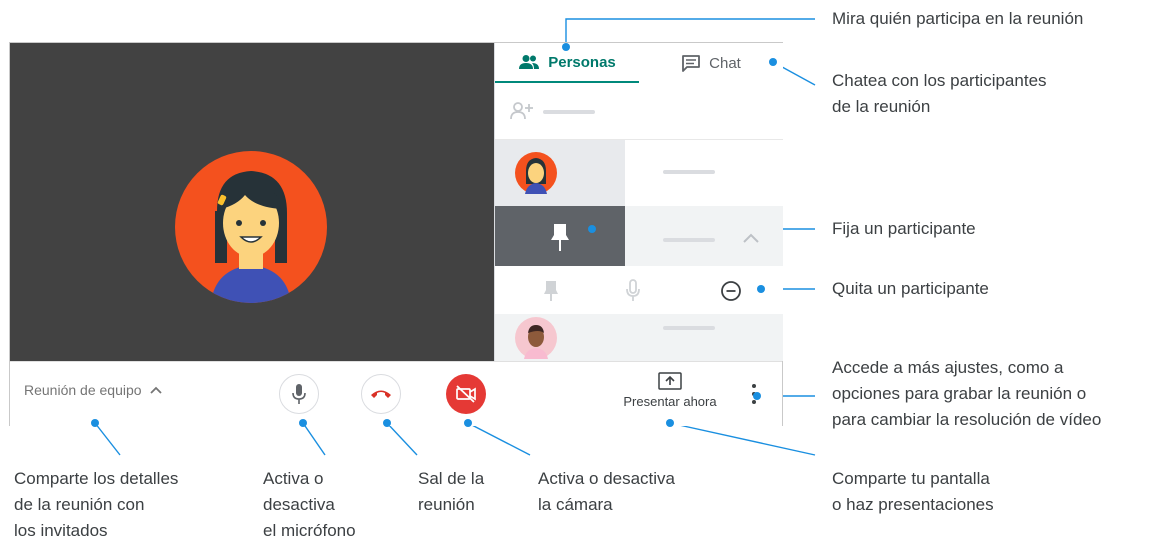  I want to click on present-now-button: Presentar ahora, so click(670, 395).